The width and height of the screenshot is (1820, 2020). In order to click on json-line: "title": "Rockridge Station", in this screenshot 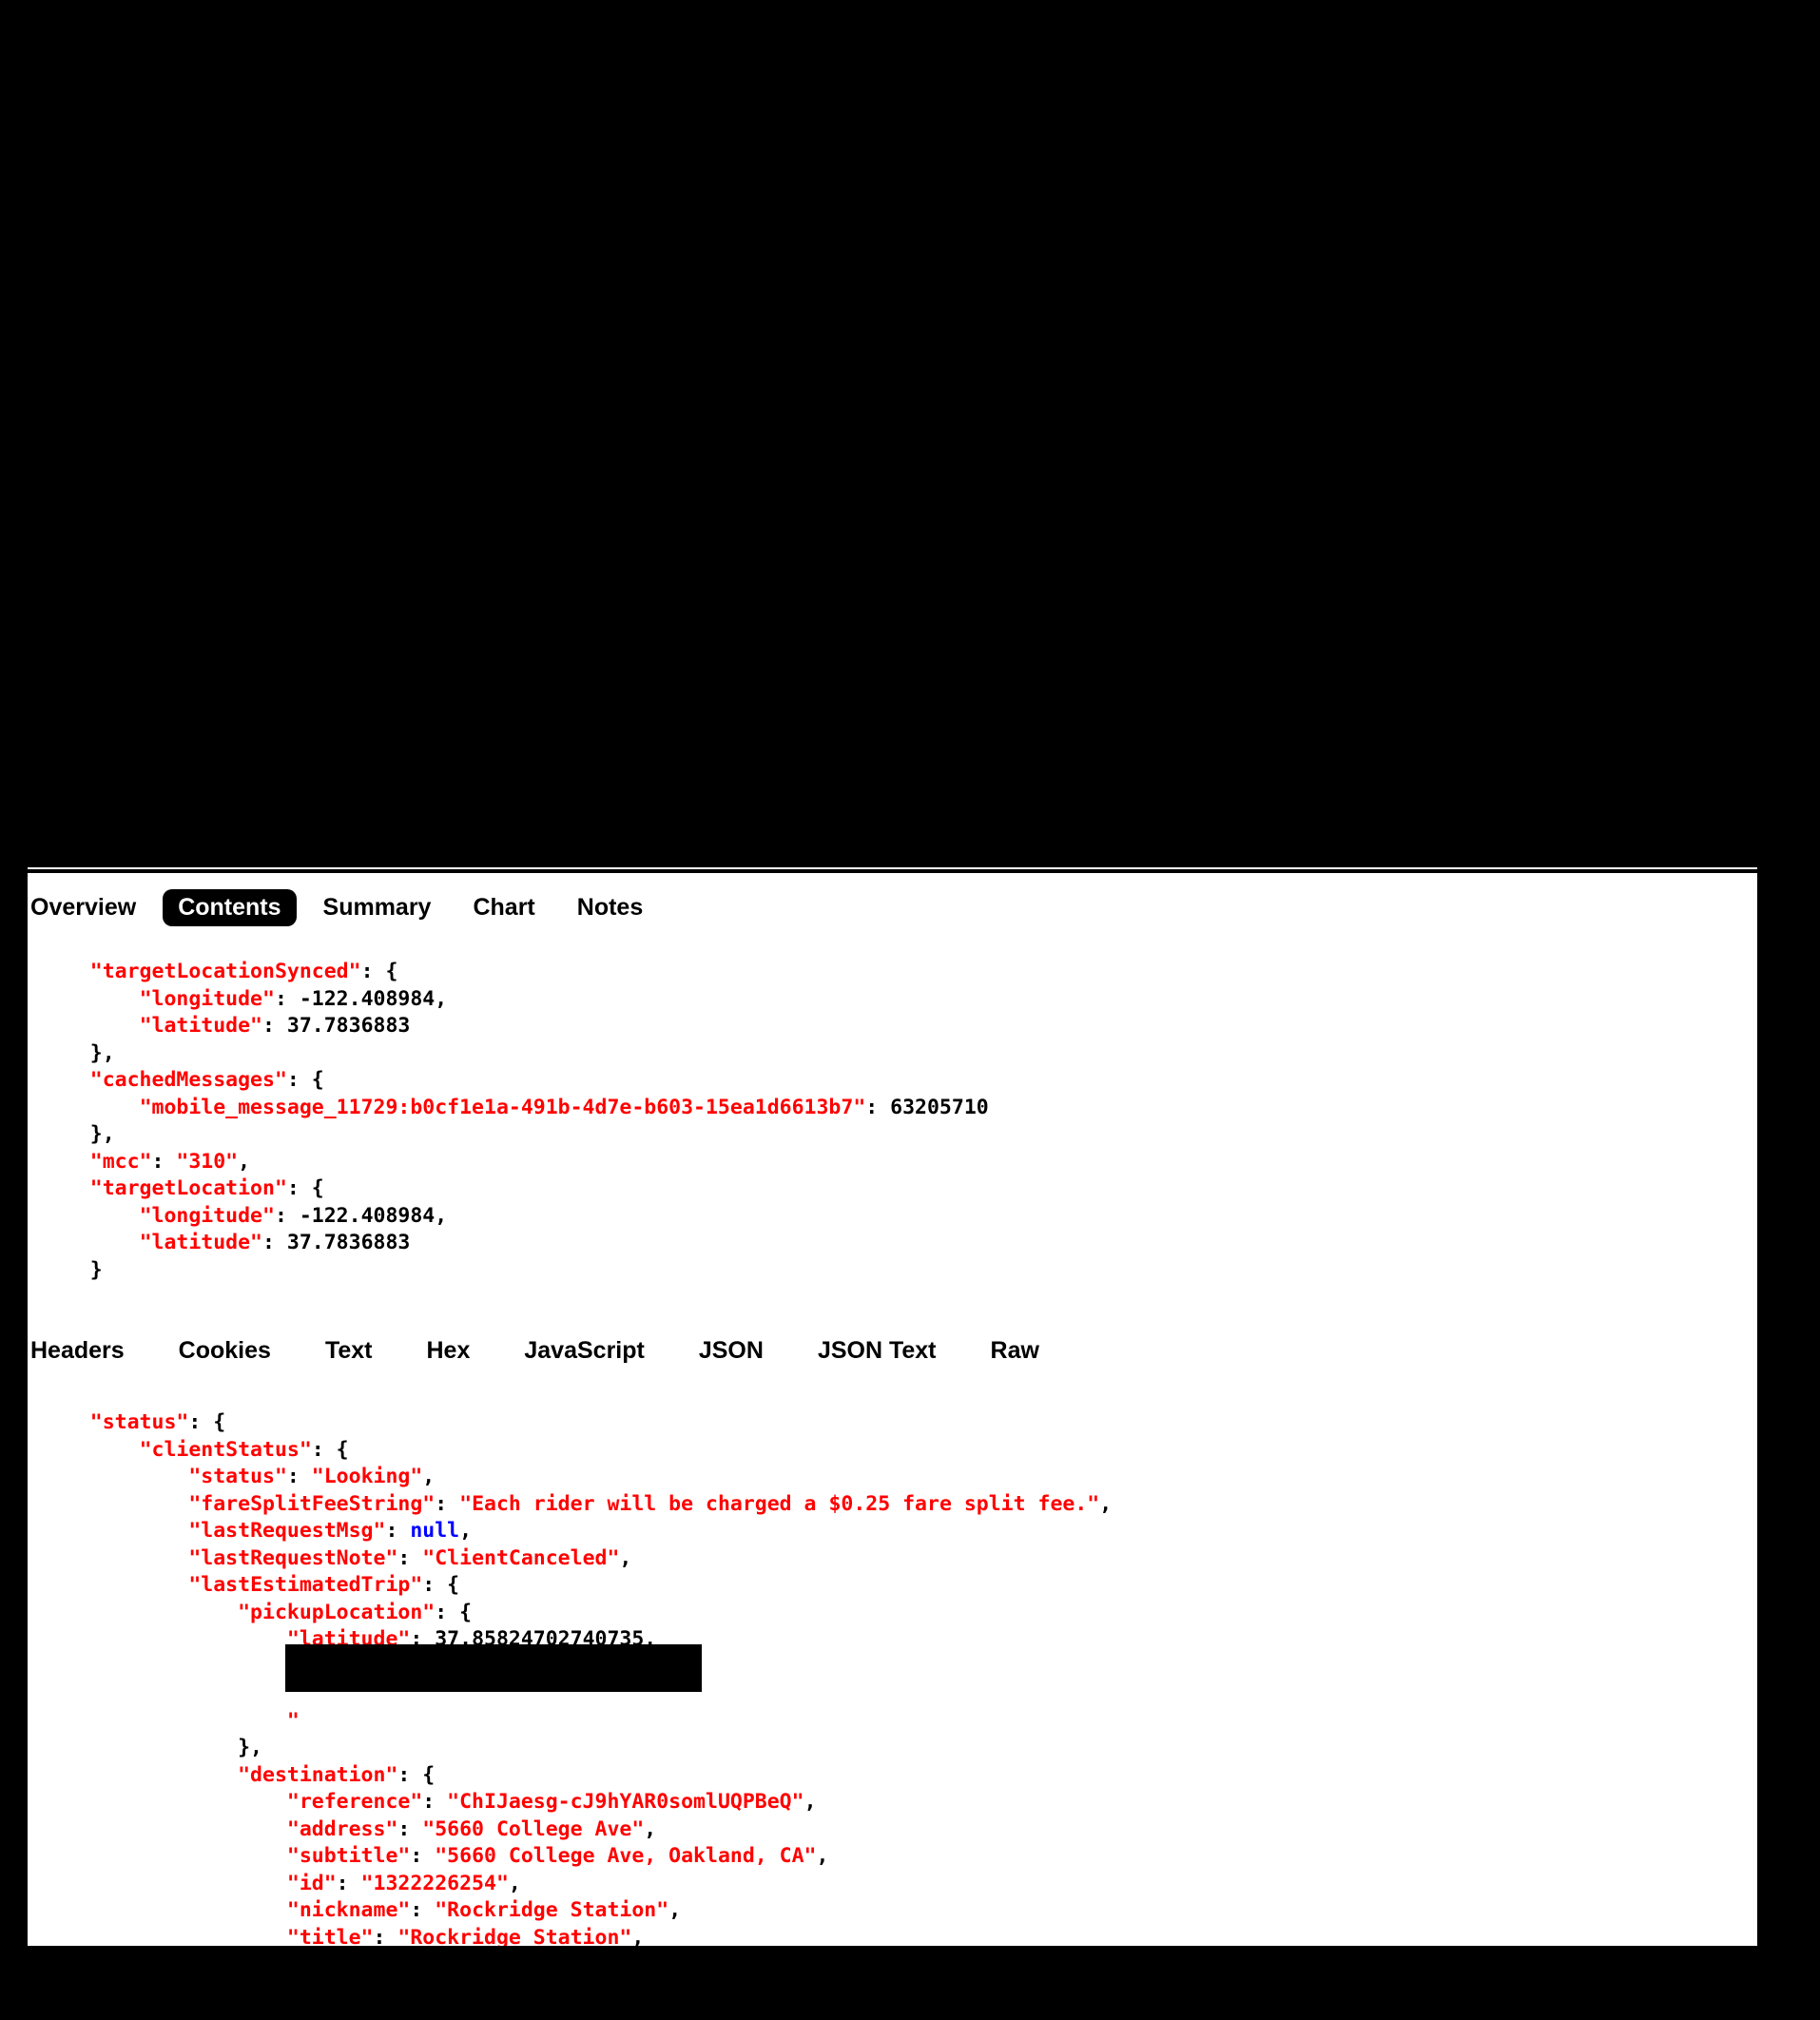, I will do `click(613, 1936)`.